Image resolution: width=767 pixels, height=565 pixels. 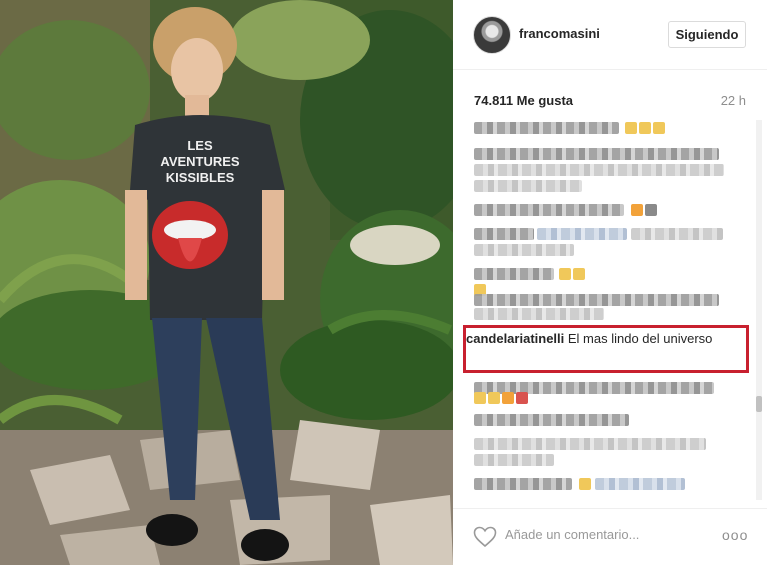 I want to click on comment-text: El mas lindo del universo, so click(x=640, y=338).